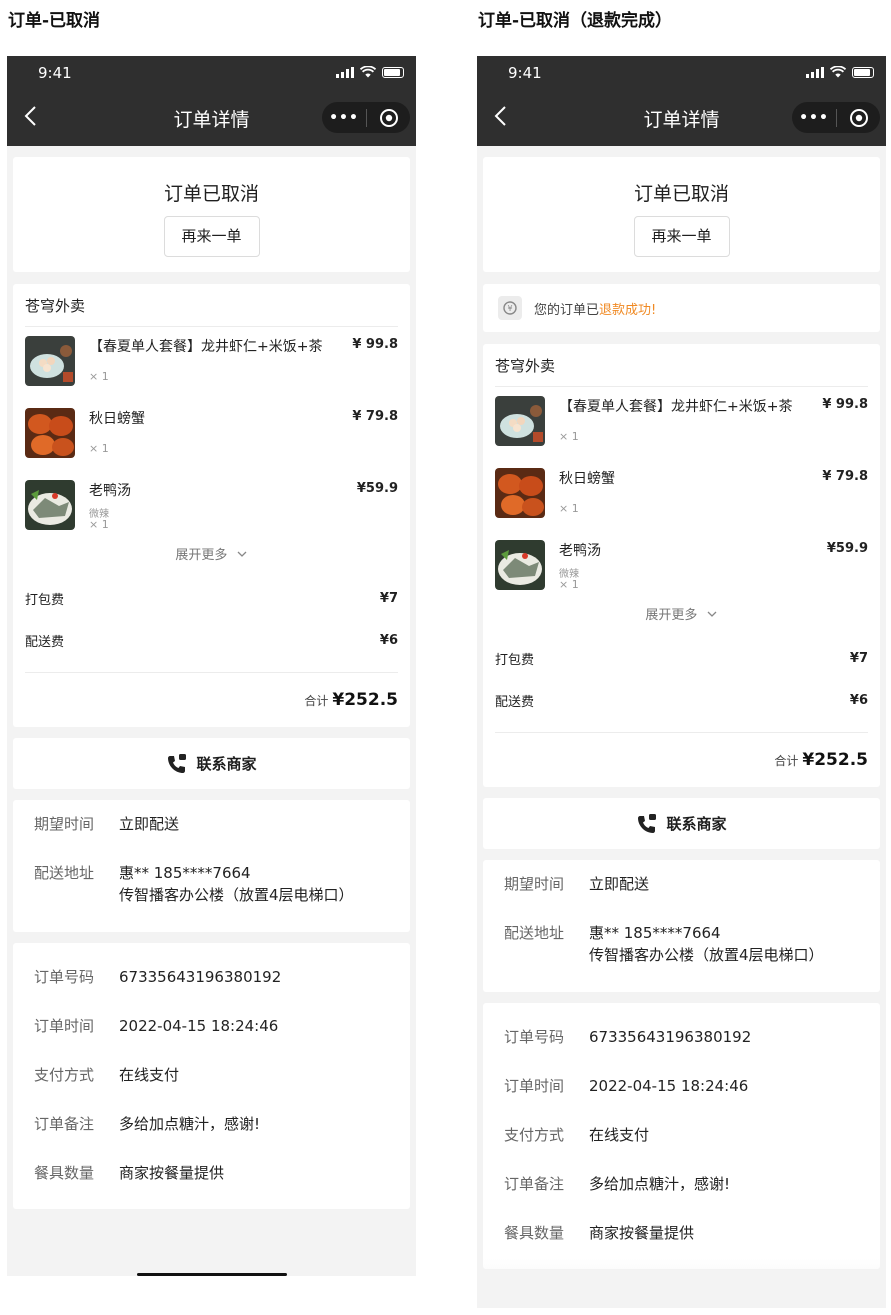 Image resolution: width=891 pixels, height=1315 pixels. What do you see at coordinates (669, 1086) in the screenshot?
I see `order-time-value: 2022-04-15 18:24:46` at bounding box center [669, 1086].